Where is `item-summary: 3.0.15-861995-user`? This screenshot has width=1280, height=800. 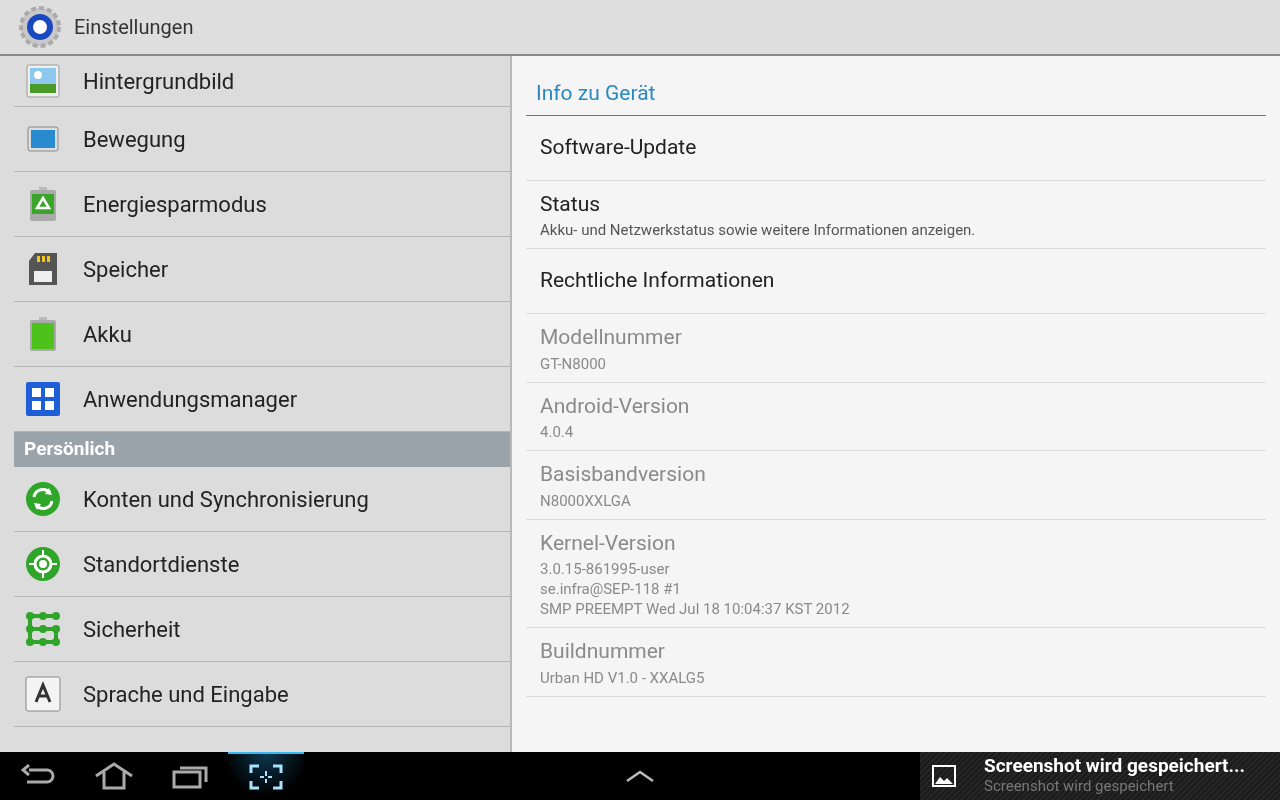
item-summary: 3.0.15-861995-user is located at coordinates (605, 569).